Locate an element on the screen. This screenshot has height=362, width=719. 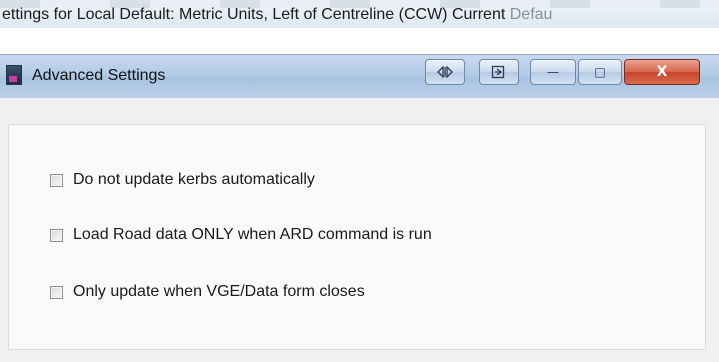
option-update-on-form-close: Only update when VGE/Data form closes is located at coordinates (207, 292).